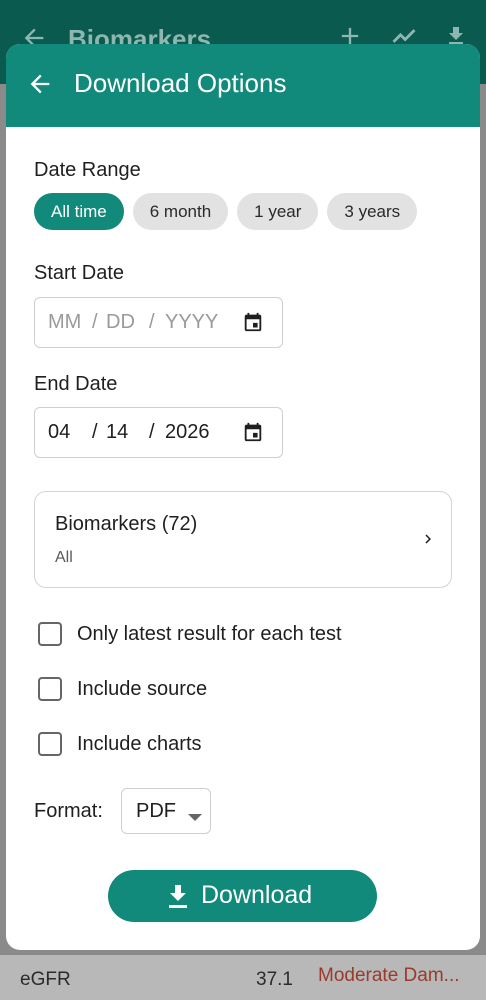 This screenshot has height=1000, width=486. Describe the element at coordinates (126, 524) in the screenshot. I see `biomarkers-count: Biomarkers (72)` at that location.